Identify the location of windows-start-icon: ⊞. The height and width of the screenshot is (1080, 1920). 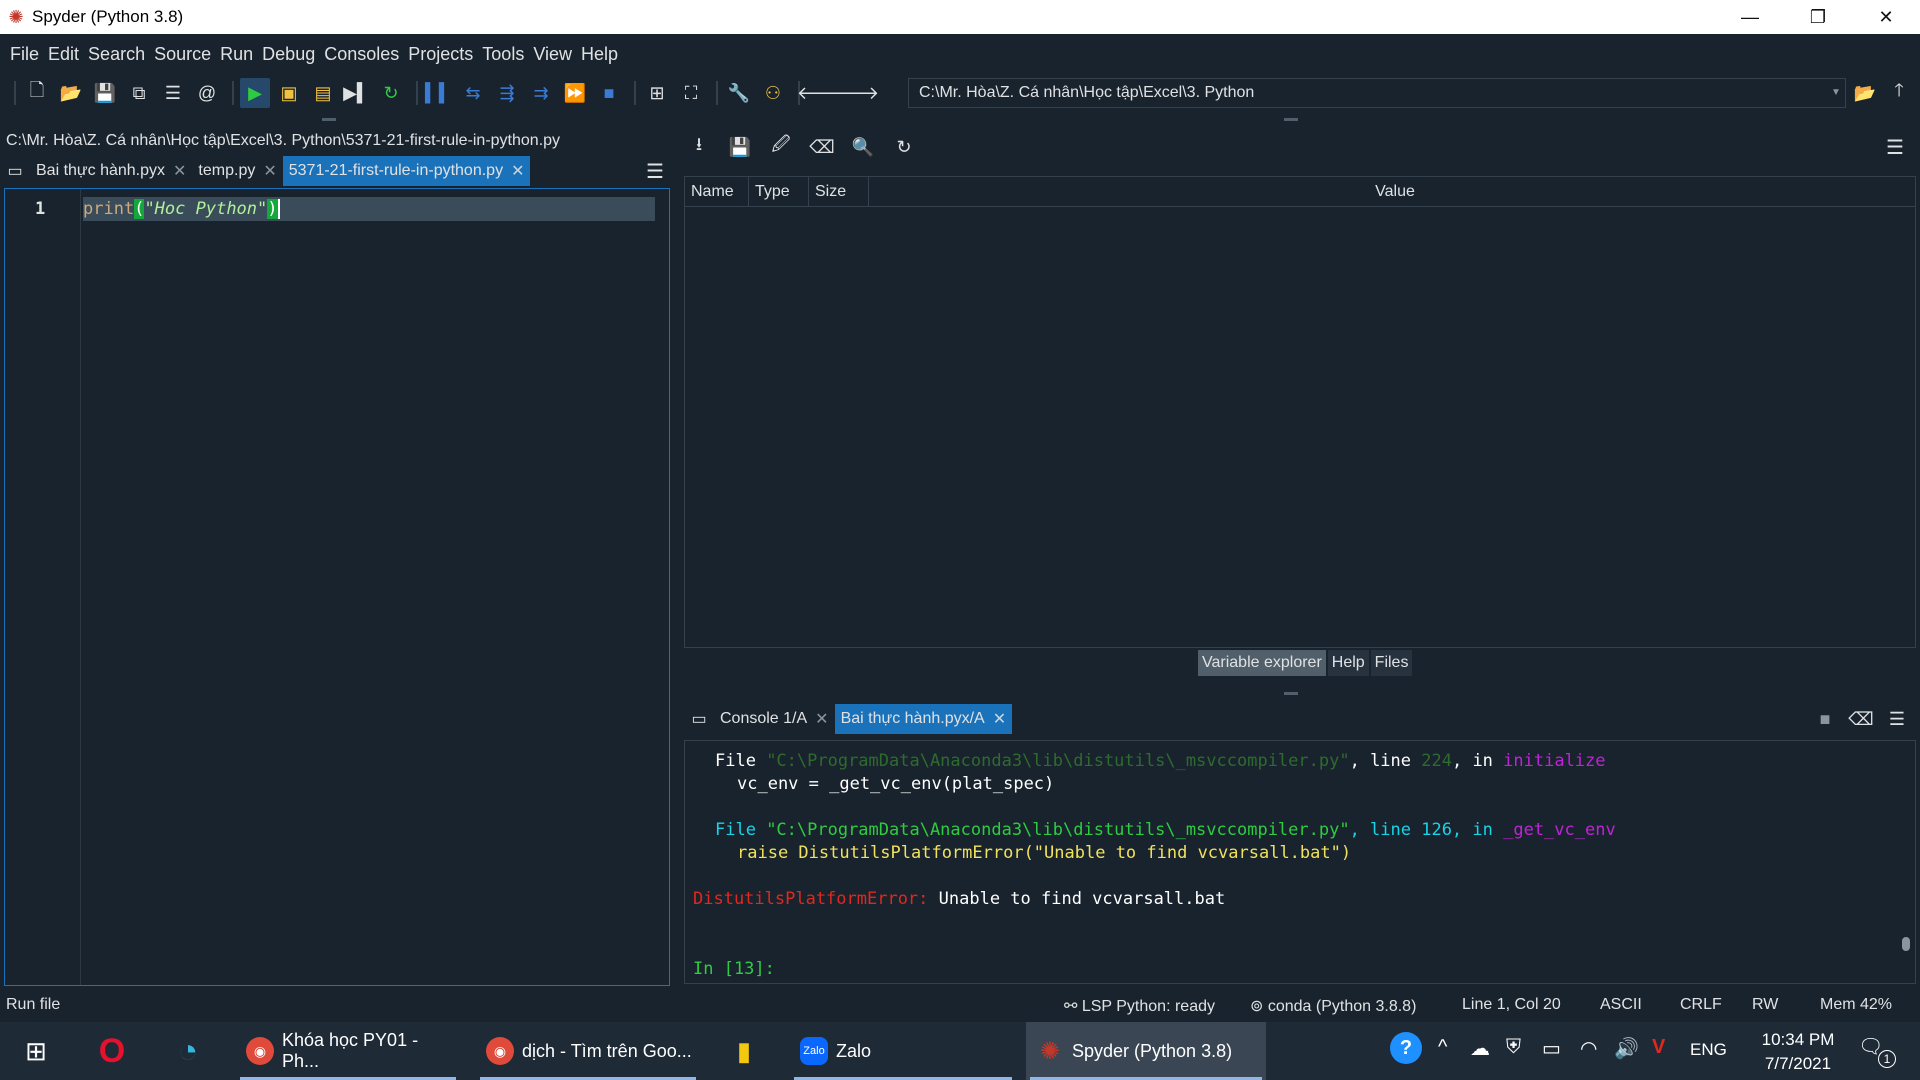
(36, 1051).